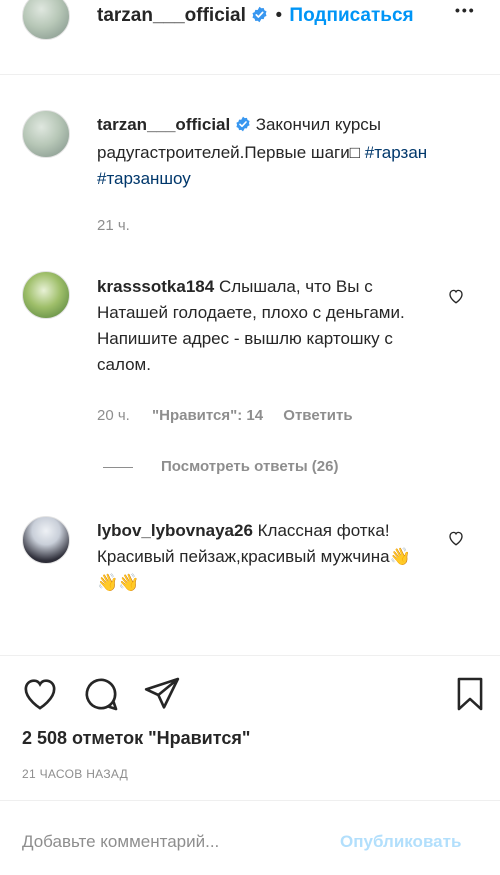  Describe the element at coordinates (249, 466) in the screenshot. I see `view-replies-label: Посмотреть ответы (26)` at that location.